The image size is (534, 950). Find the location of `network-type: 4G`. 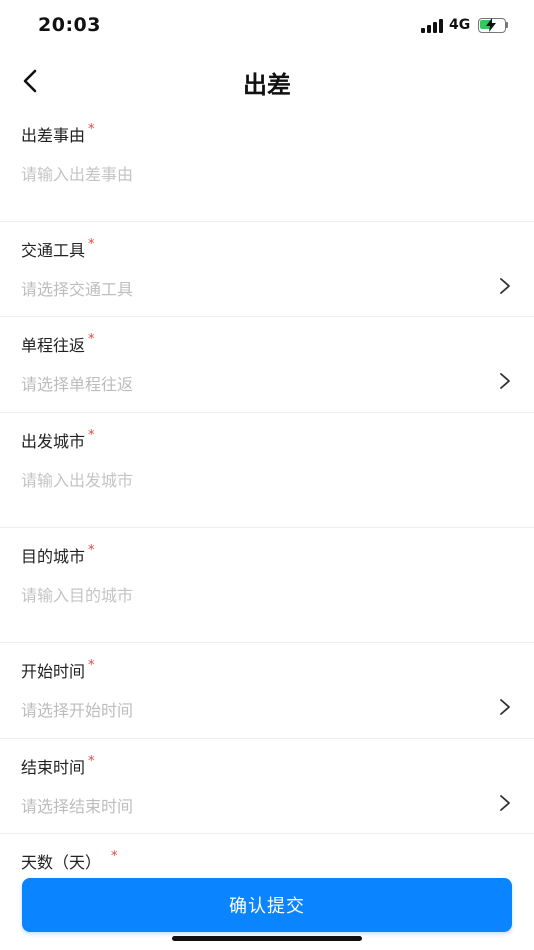

network-type: 4G is located at coordinates (460, 25).